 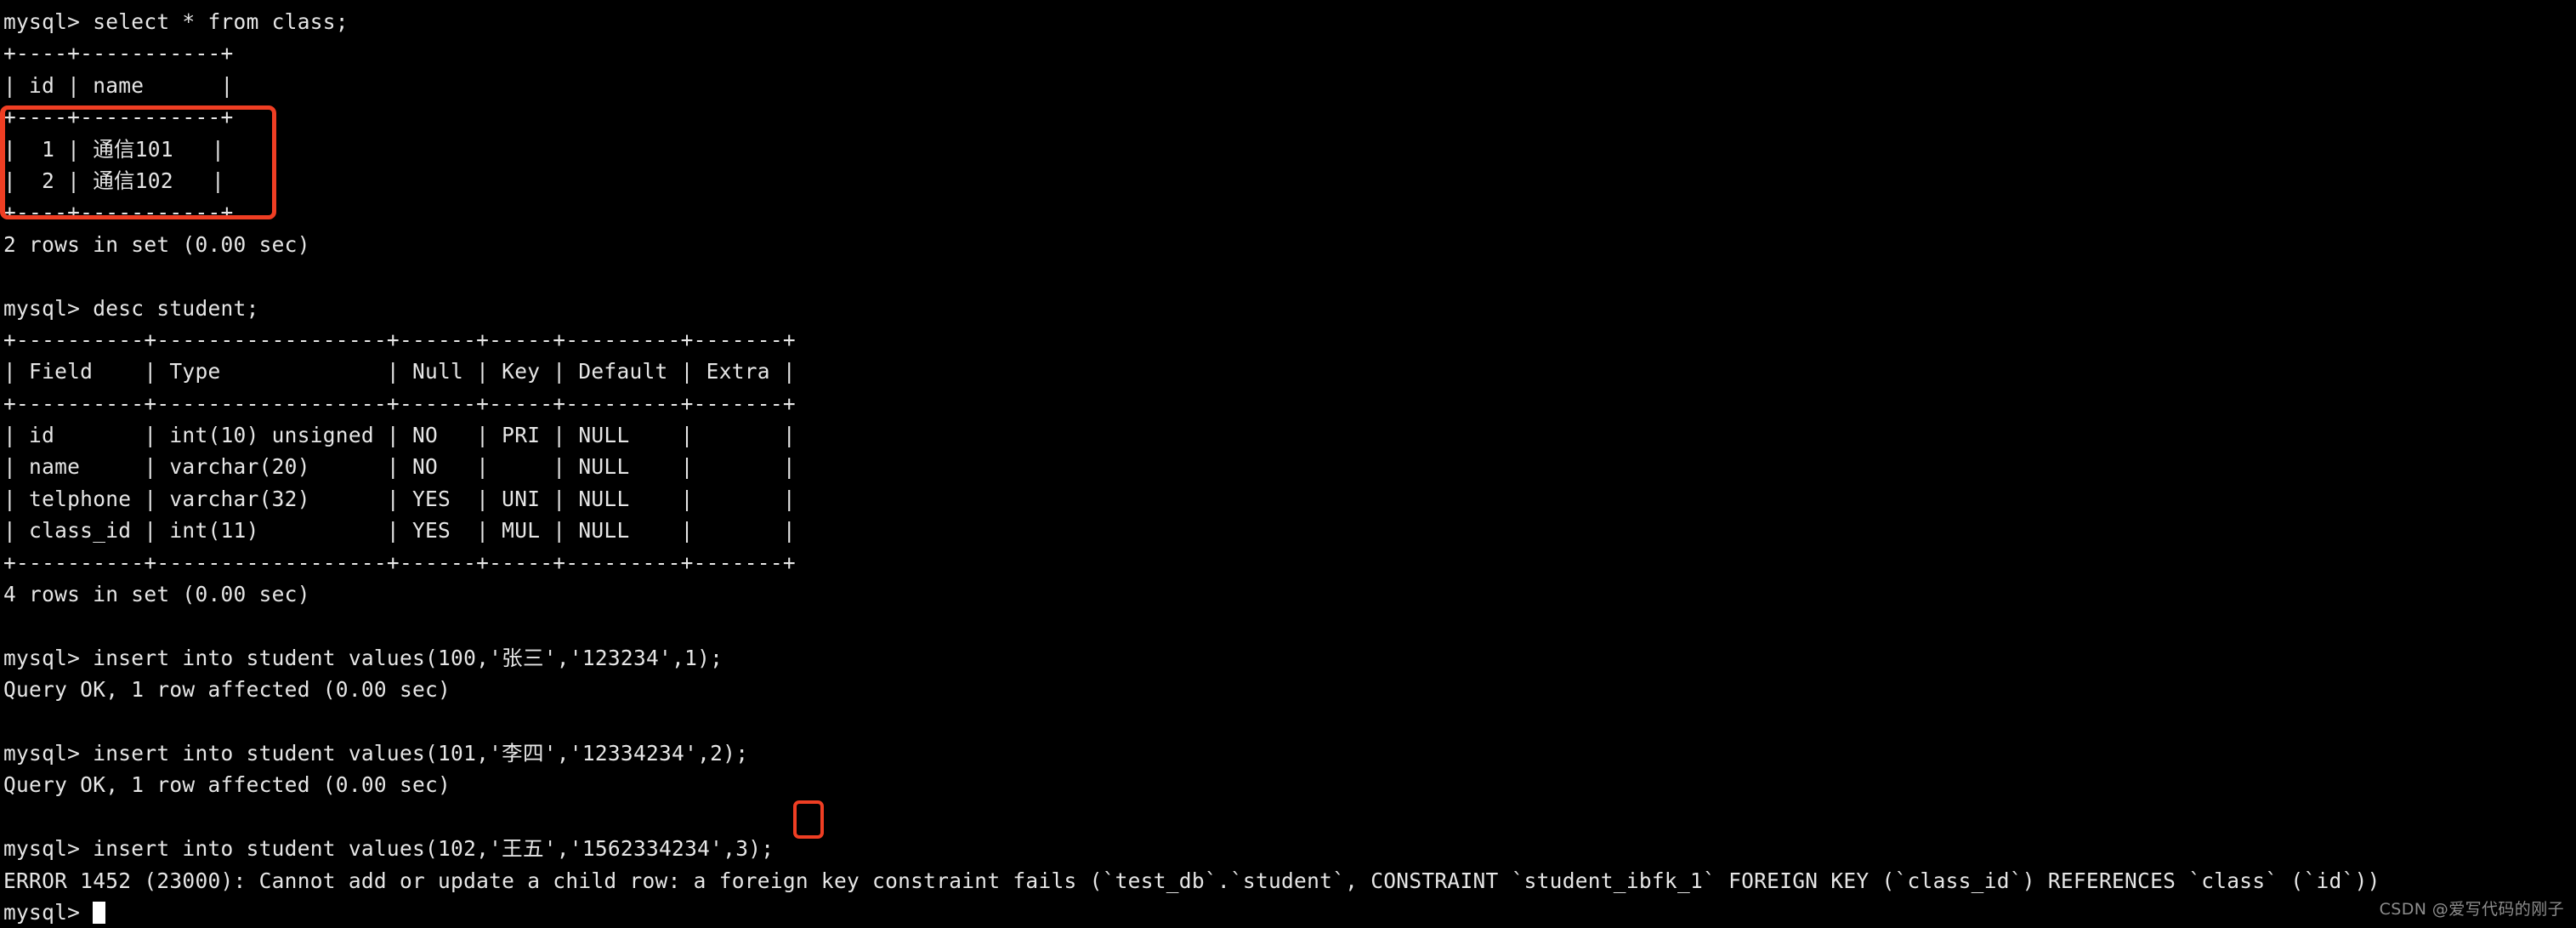 I want to click on terminal-line-insert-result-2: Query OK, 1 row affected (0.00 sec), so click(x=227, y=785).